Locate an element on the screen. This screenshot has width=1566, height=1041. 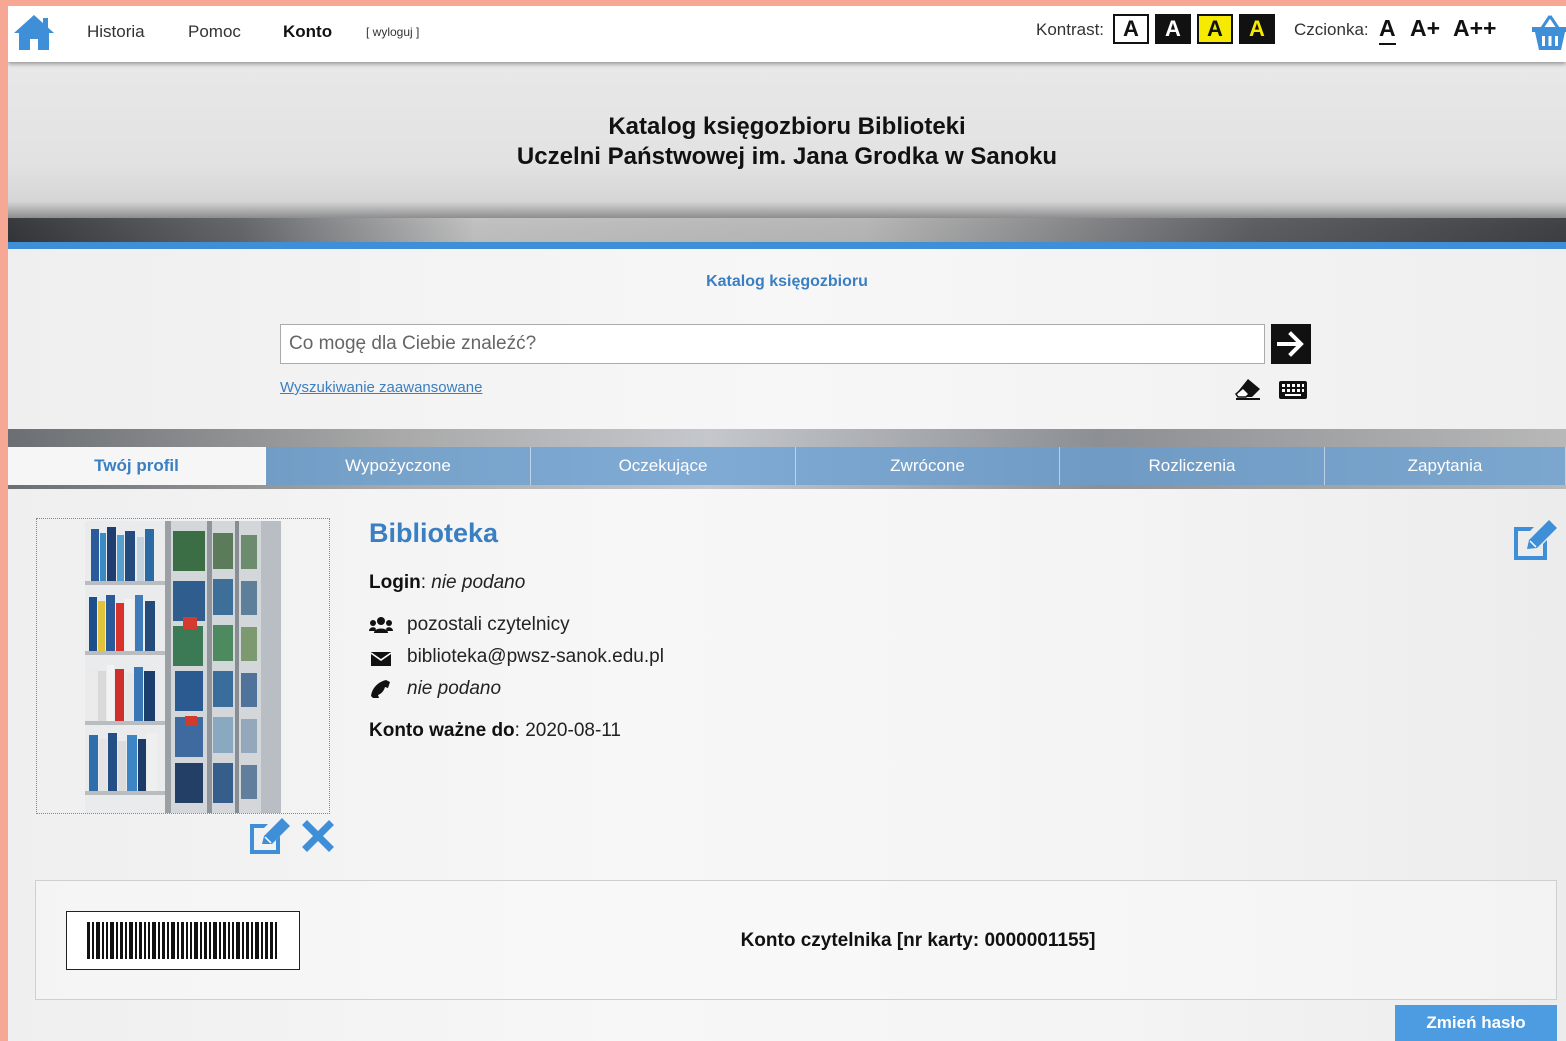
catalog-title: Katalog księgozbioru is located at coordinates (787, 281).